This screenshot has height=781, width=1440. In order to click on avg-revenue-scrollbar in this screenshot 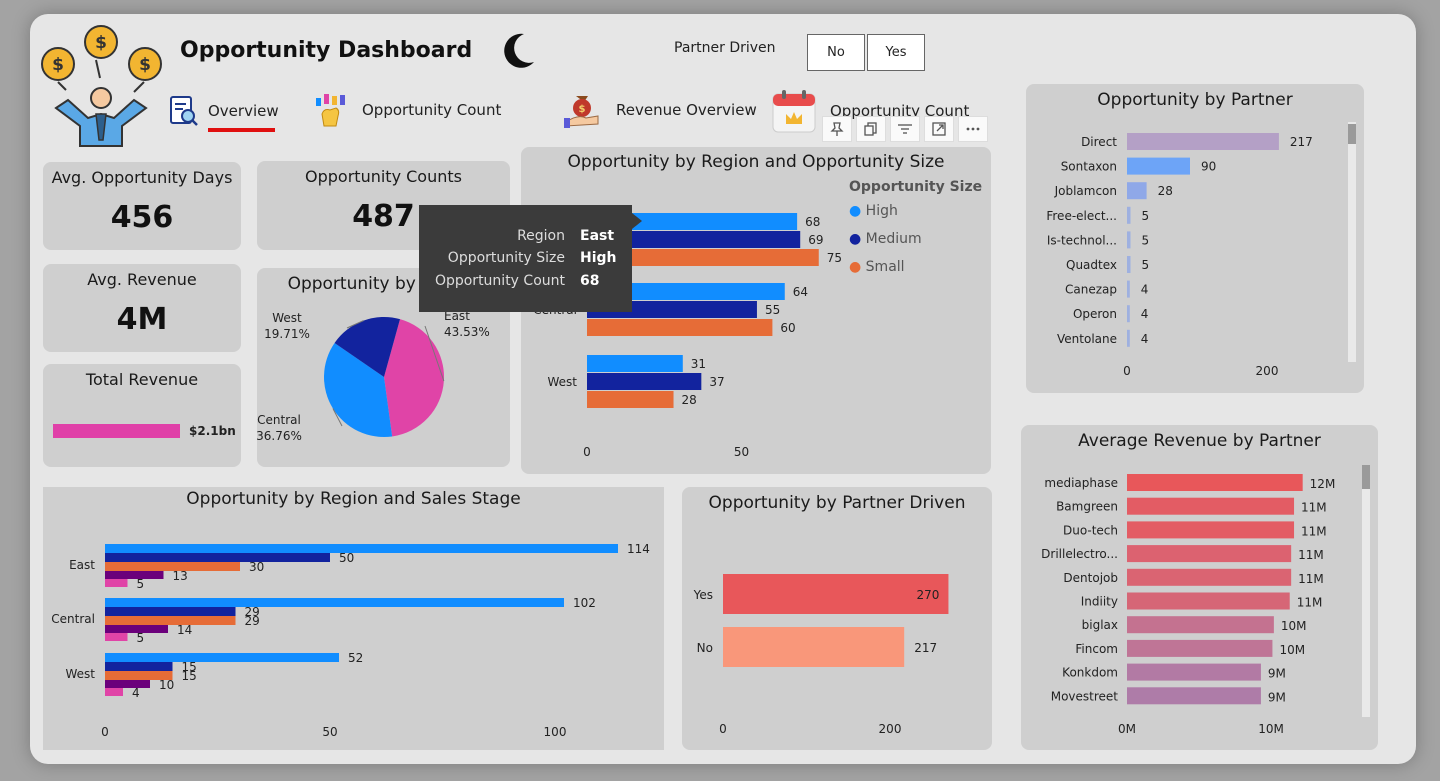, I will do `click(1366, 591)`.